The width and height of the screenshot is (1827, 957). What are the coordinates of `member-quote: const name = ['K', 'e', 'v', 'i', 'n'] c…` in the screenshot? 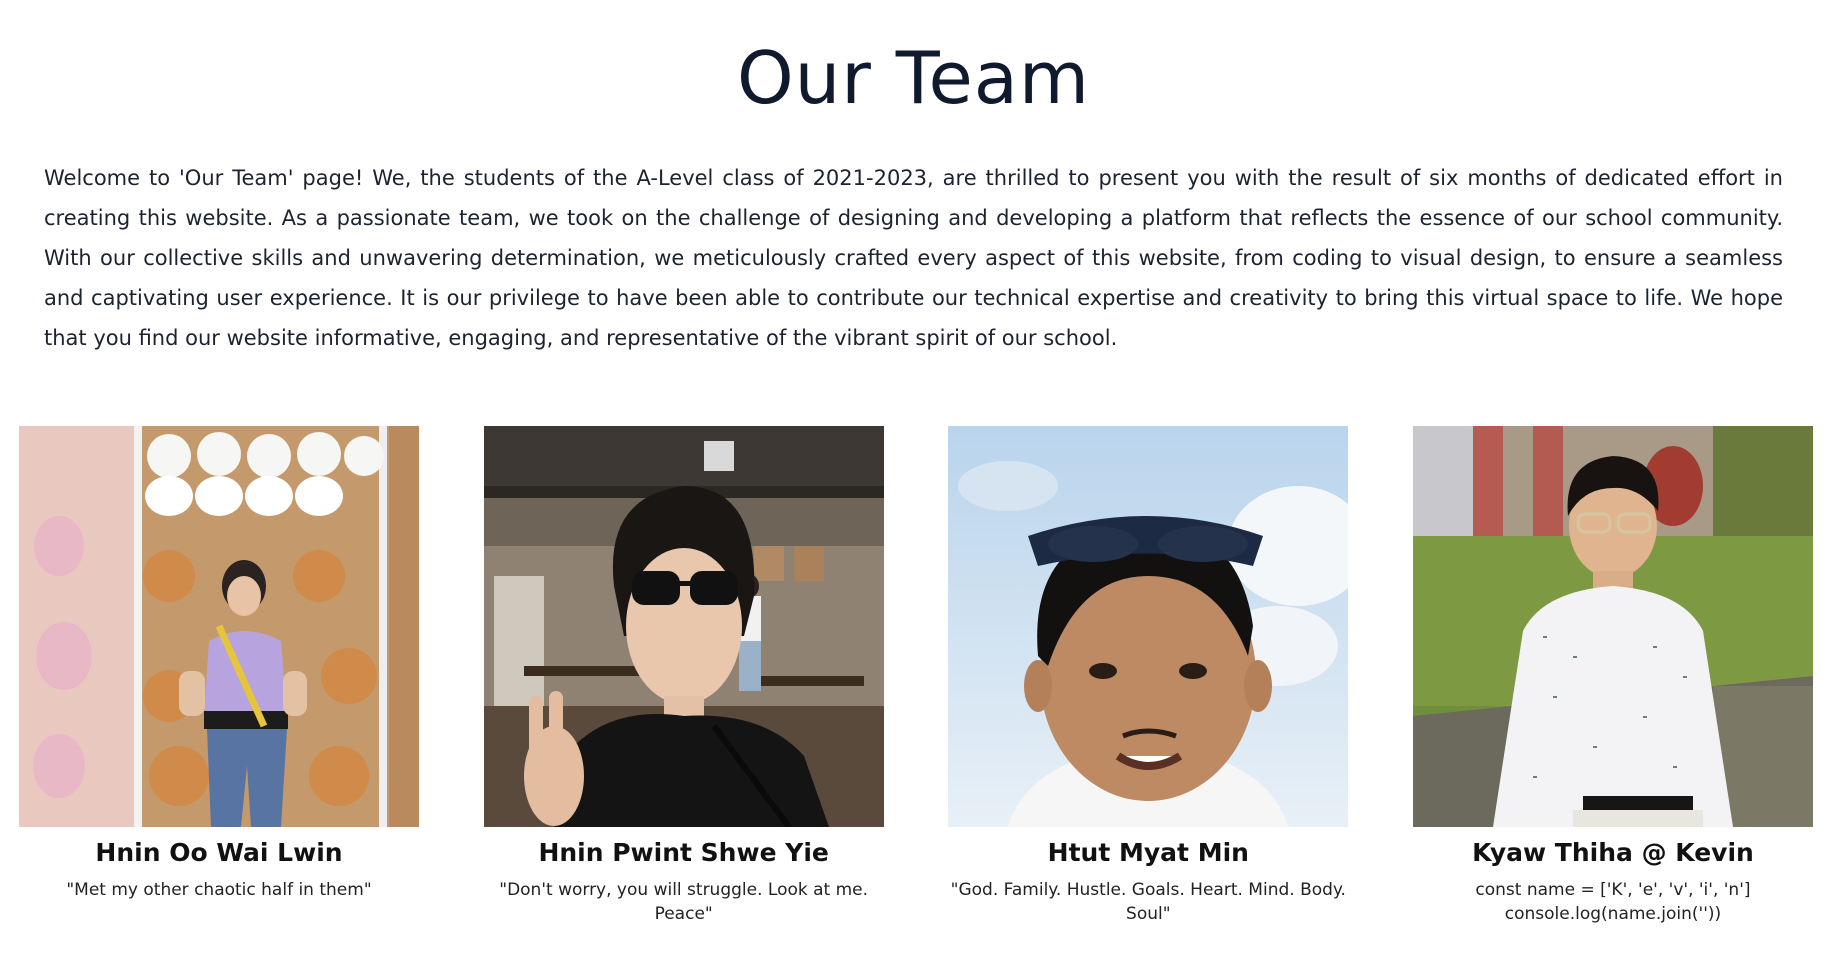 It's located at (1613, 902).